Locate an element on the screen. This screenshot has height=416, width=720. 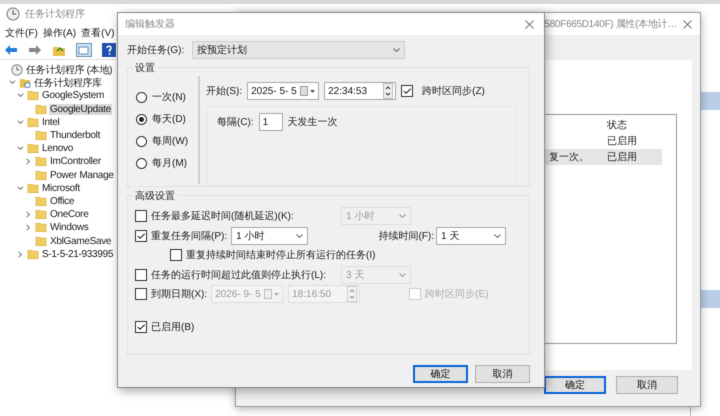
time-field: 22:34:53 is located at coordinates (360, 91).